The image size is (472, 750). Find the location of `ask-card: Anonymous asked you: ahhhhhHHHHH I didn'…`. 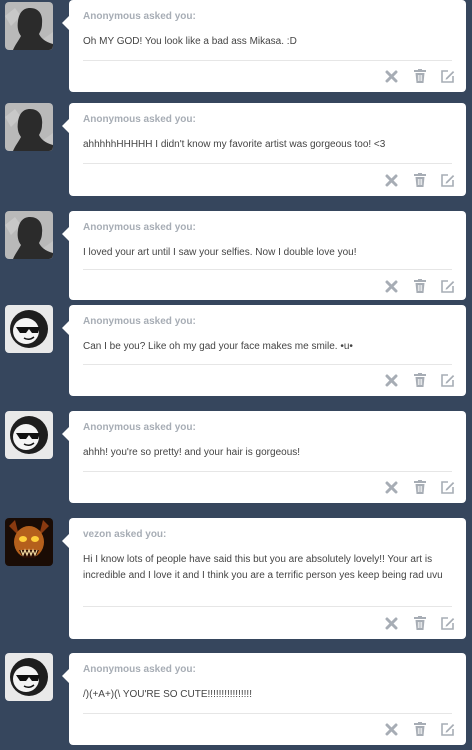

ask-card: Anonymous asked you: ahhhhhHHHHH I didn'… is located at coordinates (264, 149).